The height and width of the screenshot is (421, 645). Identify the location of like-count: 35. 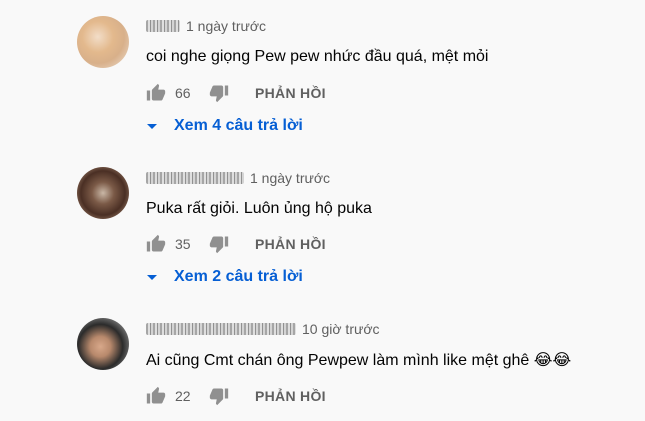
(183, 244).